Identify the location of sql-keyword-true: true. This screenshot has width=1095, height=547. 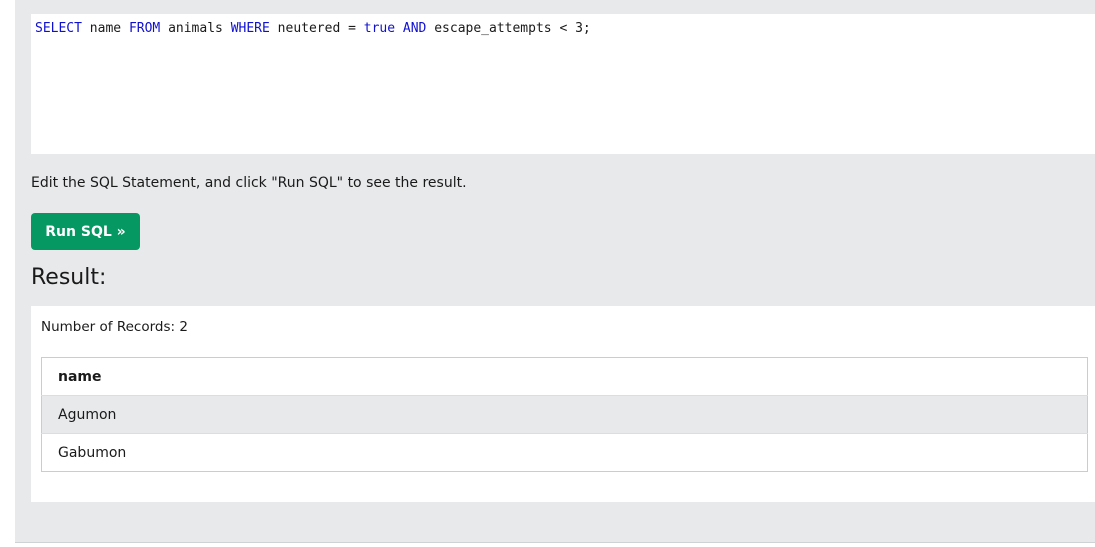
(379, 28).